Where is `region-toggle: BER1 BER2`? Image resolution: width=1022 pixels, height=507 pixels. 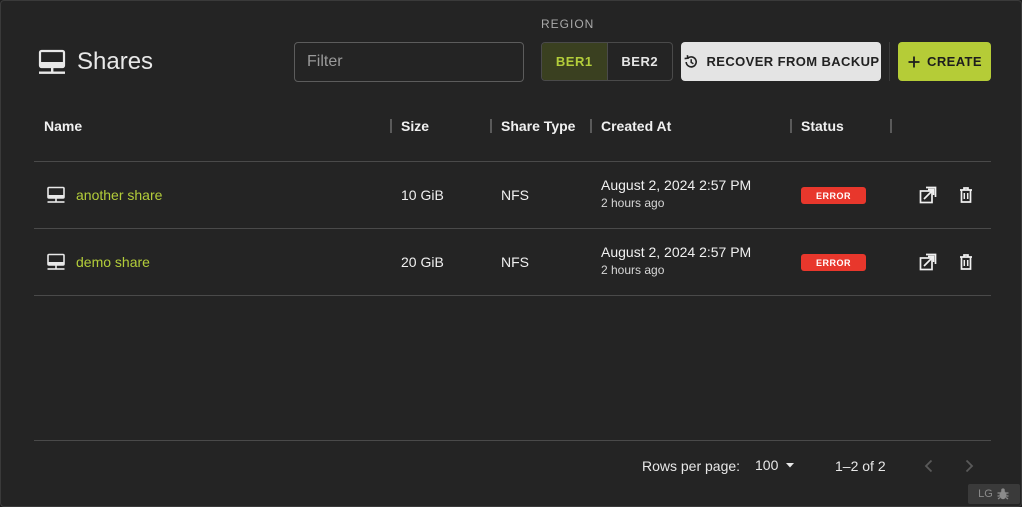
region-toggle: BER1 BER2 is located at coordinates (607, 61).